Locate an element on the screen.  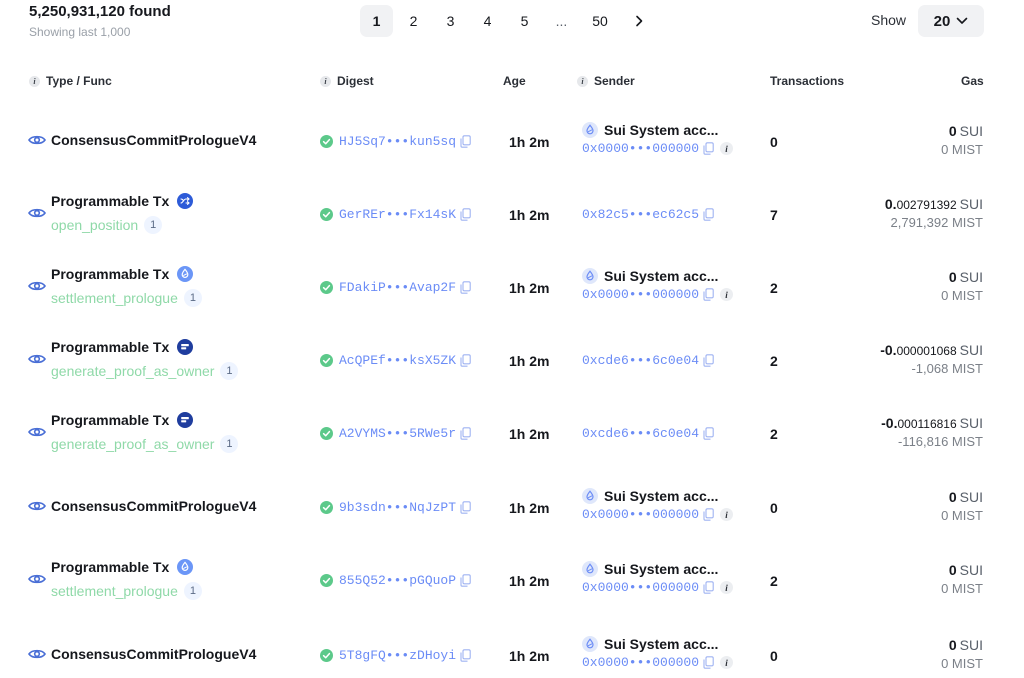
success-check-icon is located at coordinates (326, 507).